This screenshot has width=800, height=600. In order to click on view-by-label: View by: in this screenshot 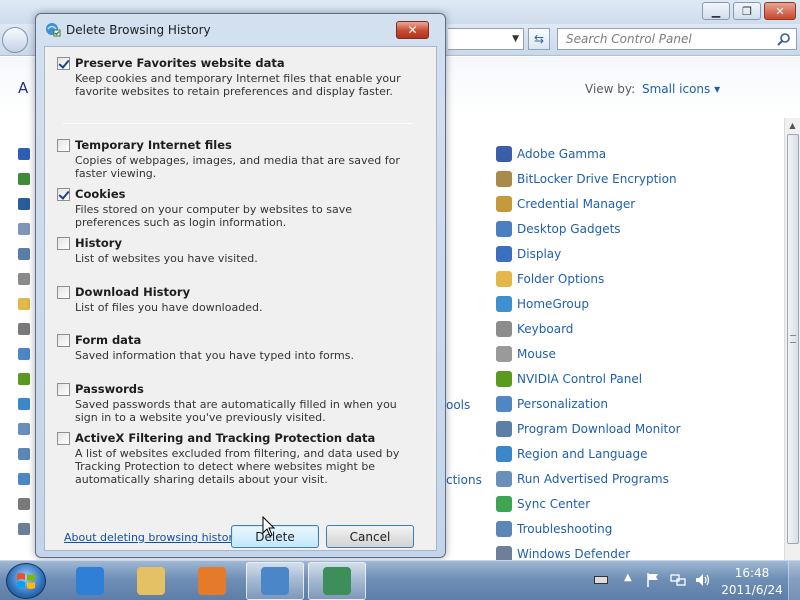, I will do `click(610, 89)`.